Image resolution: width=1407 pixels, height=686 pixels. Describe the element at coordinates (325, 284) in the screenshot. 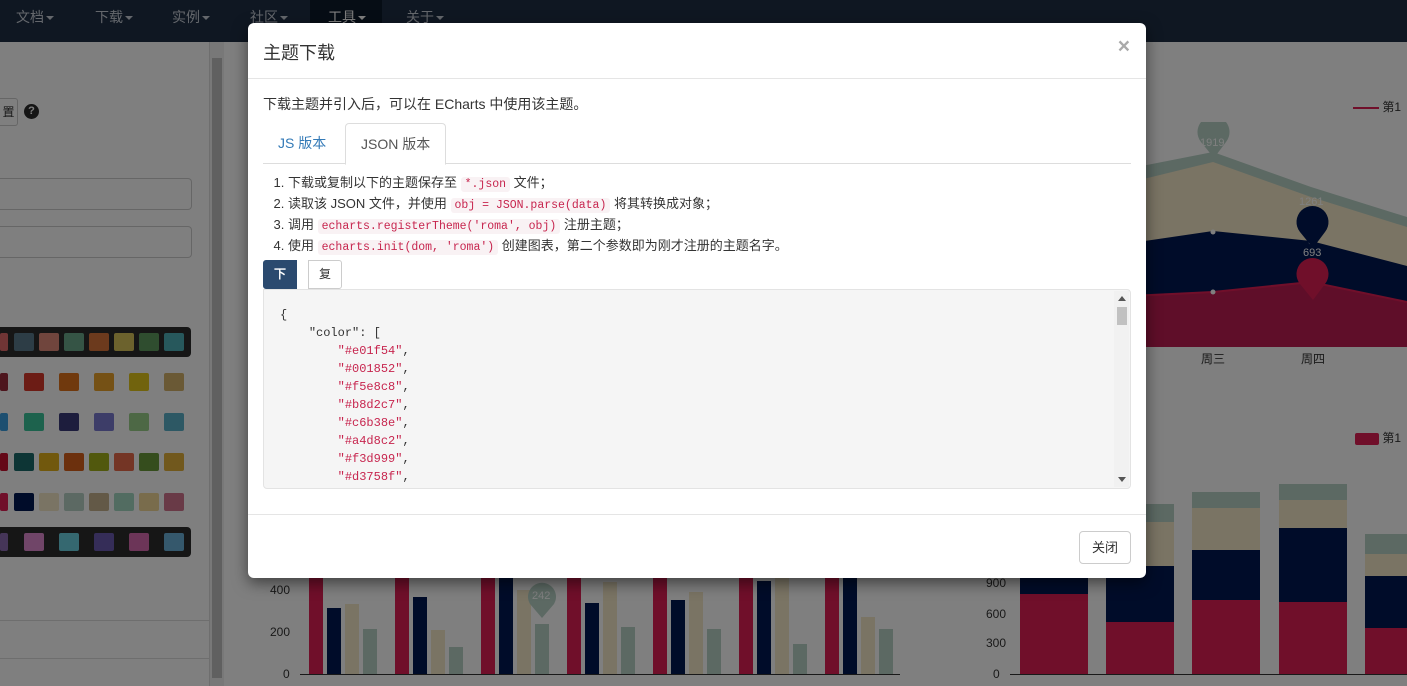

I see `copy-button: 复制` at that location.